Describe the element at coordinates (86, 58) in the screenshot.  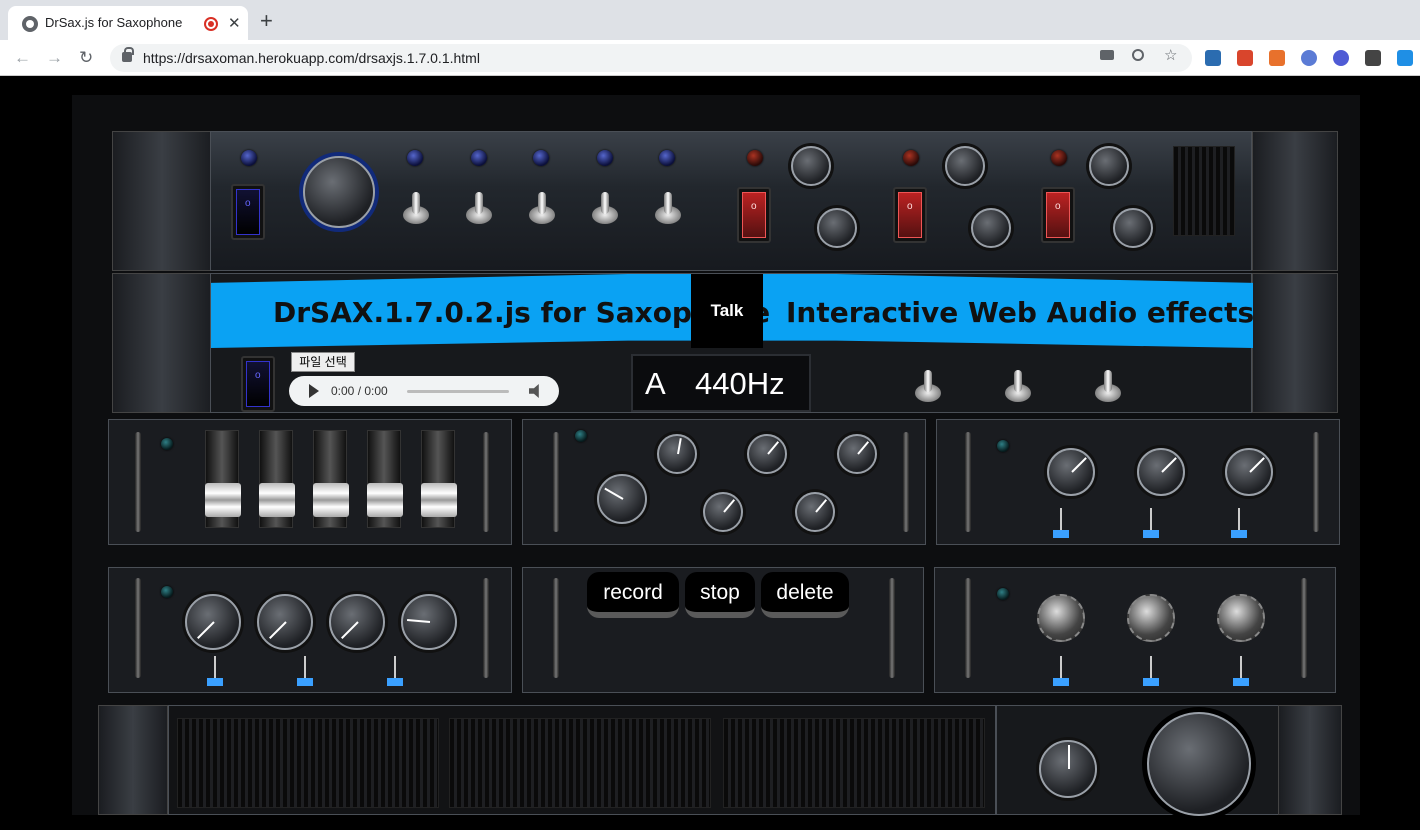
I see `reload-button: ↻` at that location.